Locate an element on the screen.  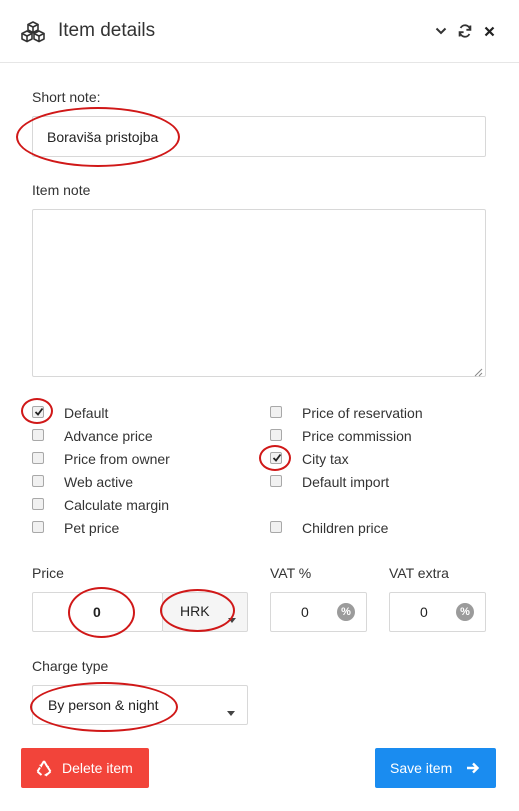
save-item-label: Save item is located at coordinates (421, 768).